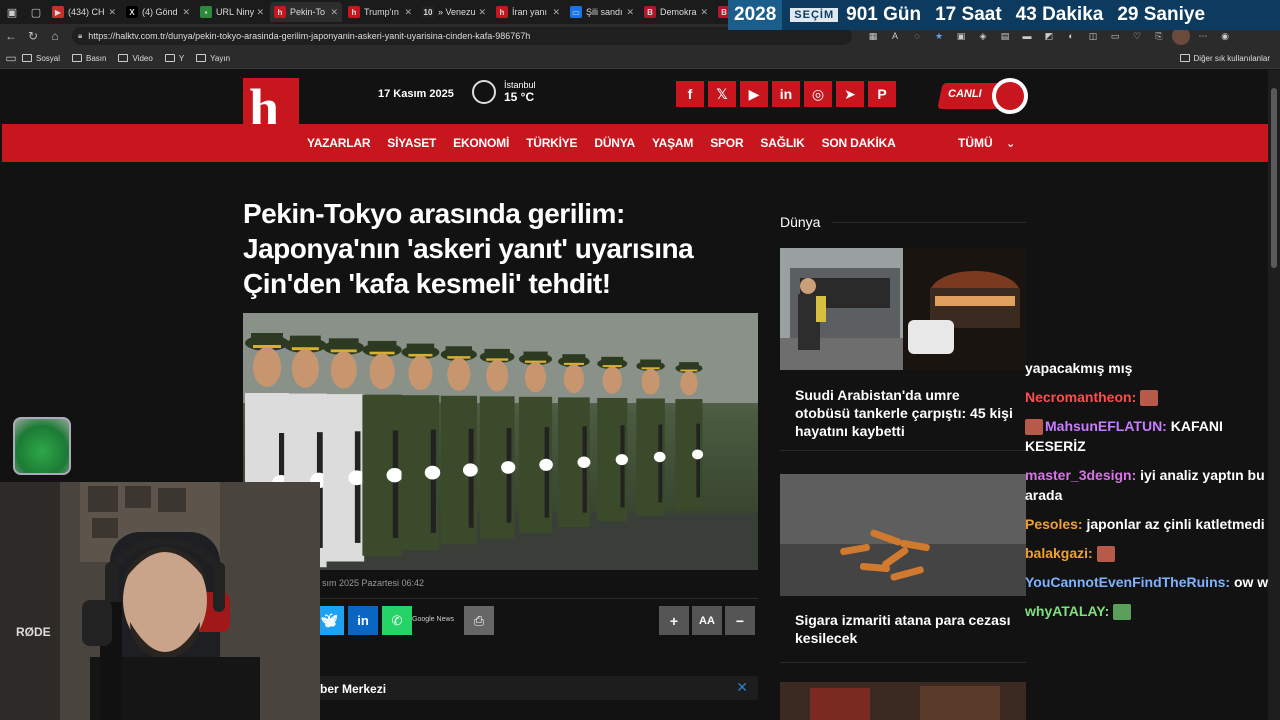  Describe the element at coordinates (782, 143) in the screenshot. I see `nav-item: SAĞLIK` at that location.